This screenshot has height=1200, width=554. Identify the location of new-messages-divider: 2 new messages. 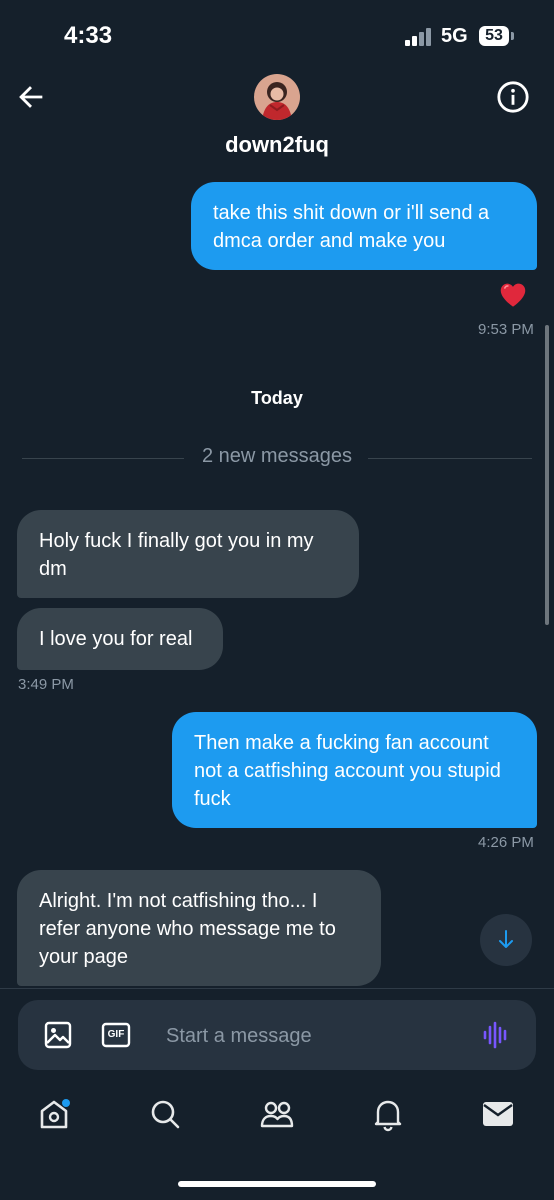
(277, 456).